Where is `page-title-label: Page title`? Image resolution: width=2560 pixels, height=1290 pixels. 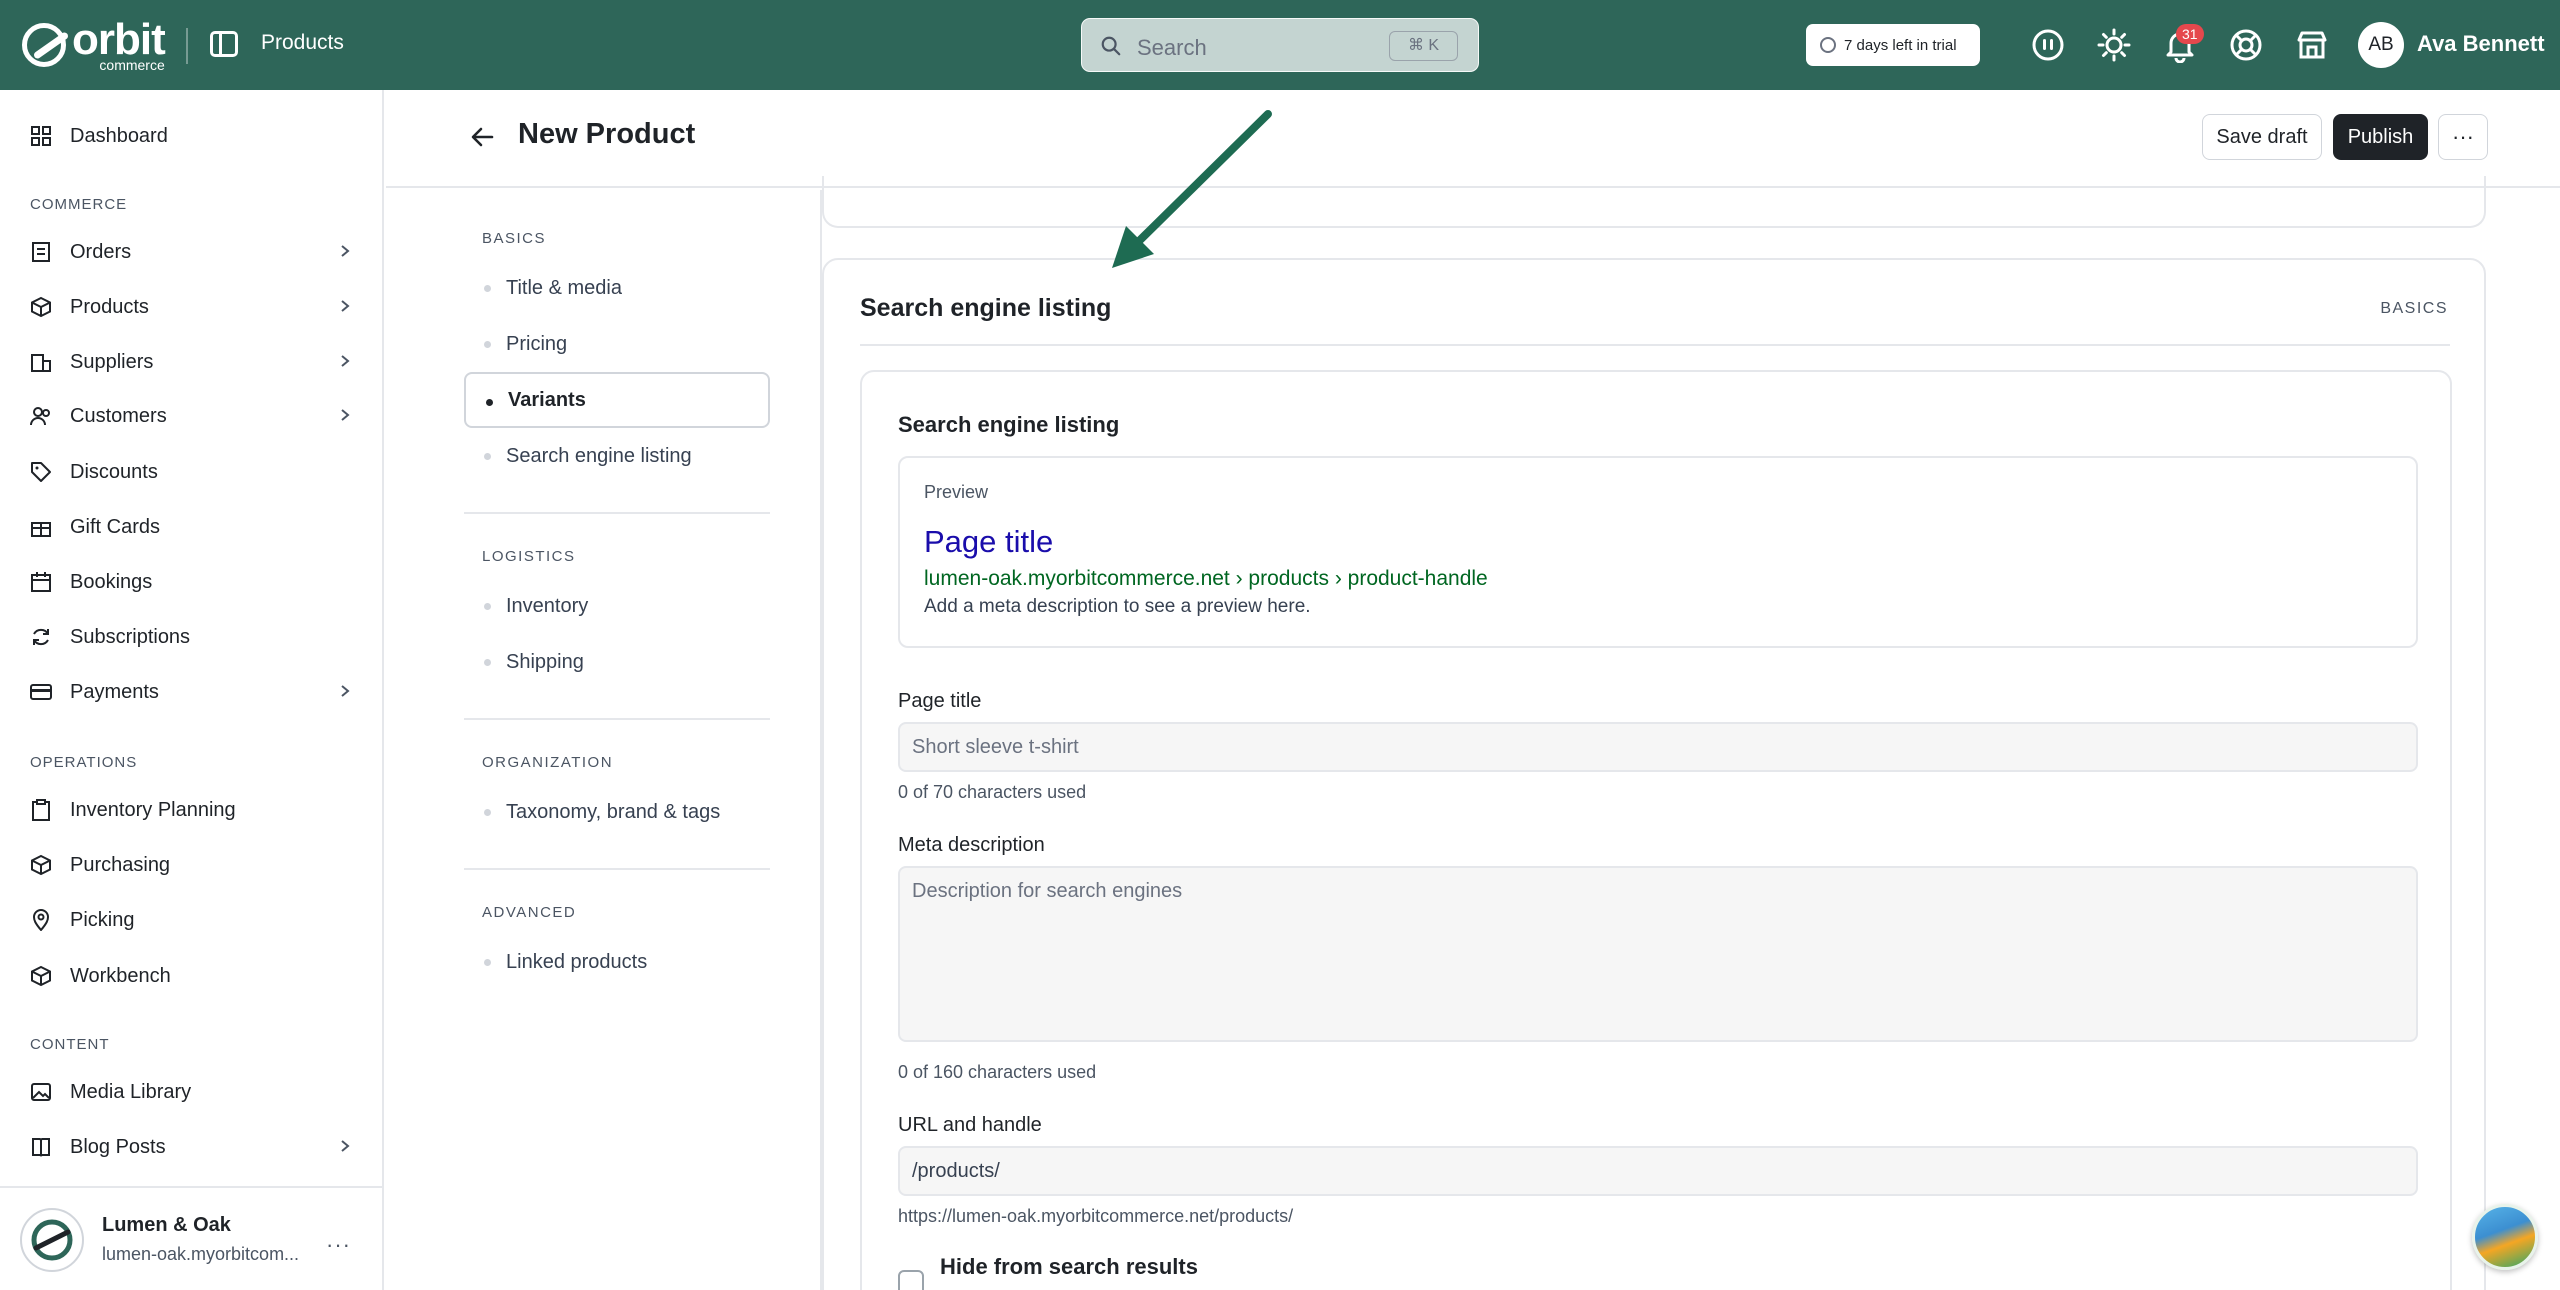 page-title-label: Page title is located at coordinates (940, 701).